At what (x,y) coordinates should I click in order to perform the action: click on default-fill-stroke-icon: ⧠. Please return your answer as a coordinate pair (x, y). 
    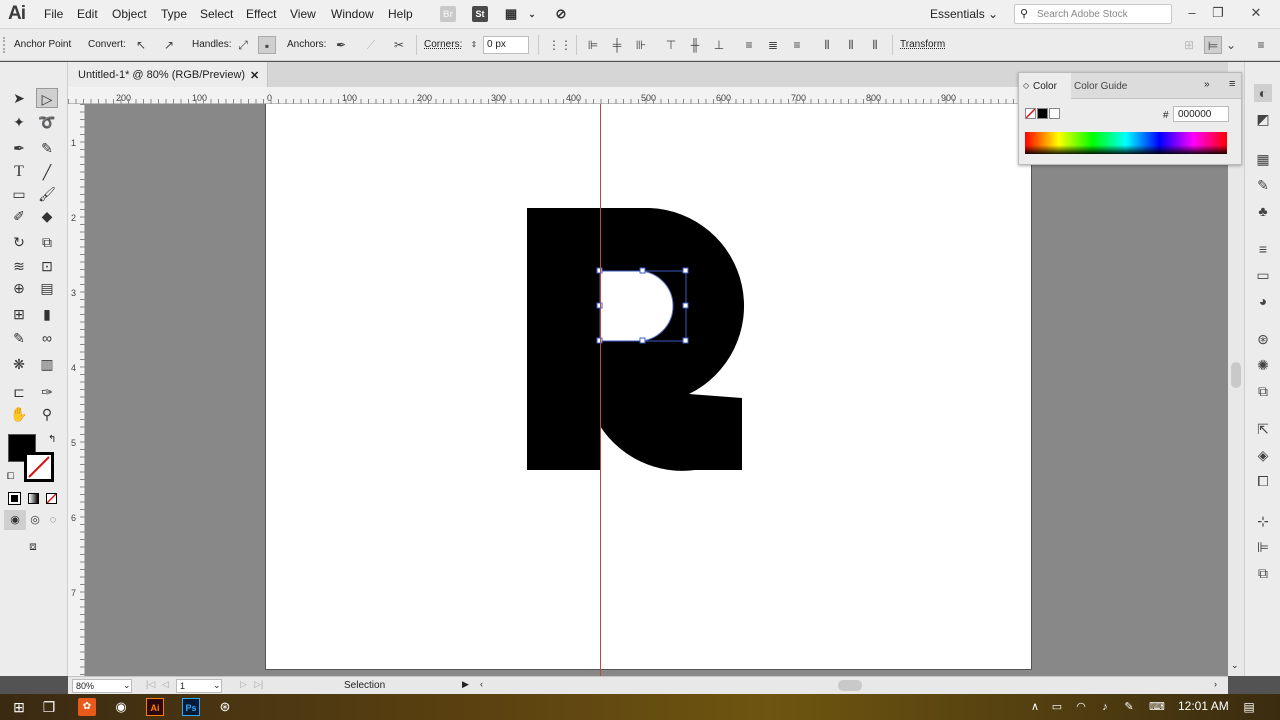
    Looking at the image, I should click on (10, 476).